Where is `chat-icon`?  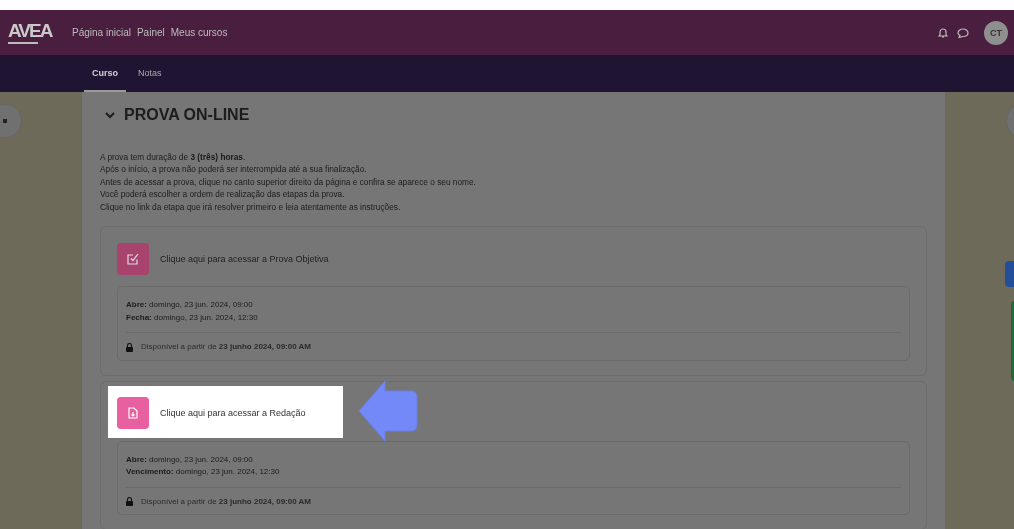
chat-icon is located at coordinates (963, 32).